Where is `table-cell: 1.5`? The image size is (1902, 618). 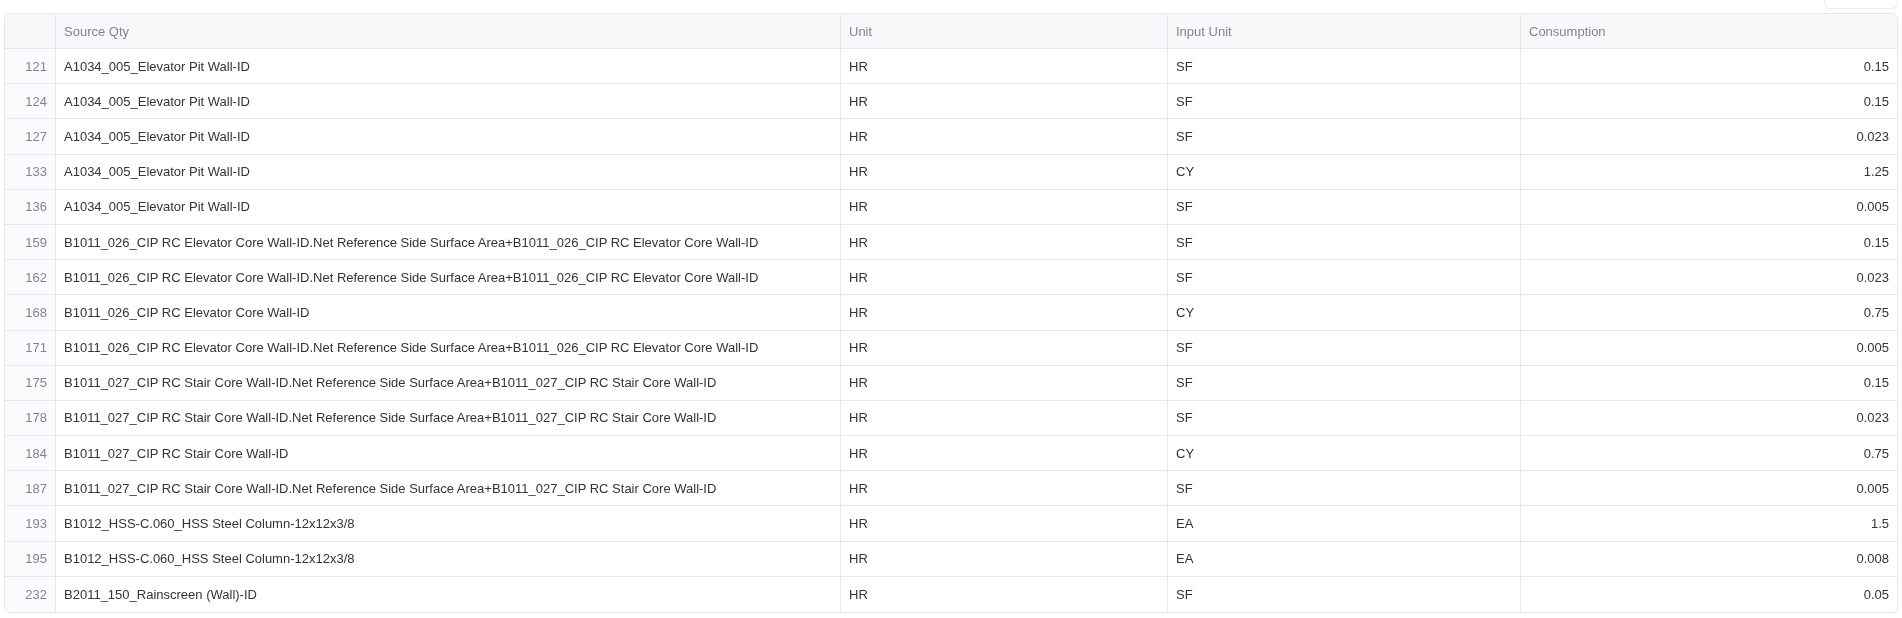 table-cell: 1.5 is located at coordinates (1709, 524).